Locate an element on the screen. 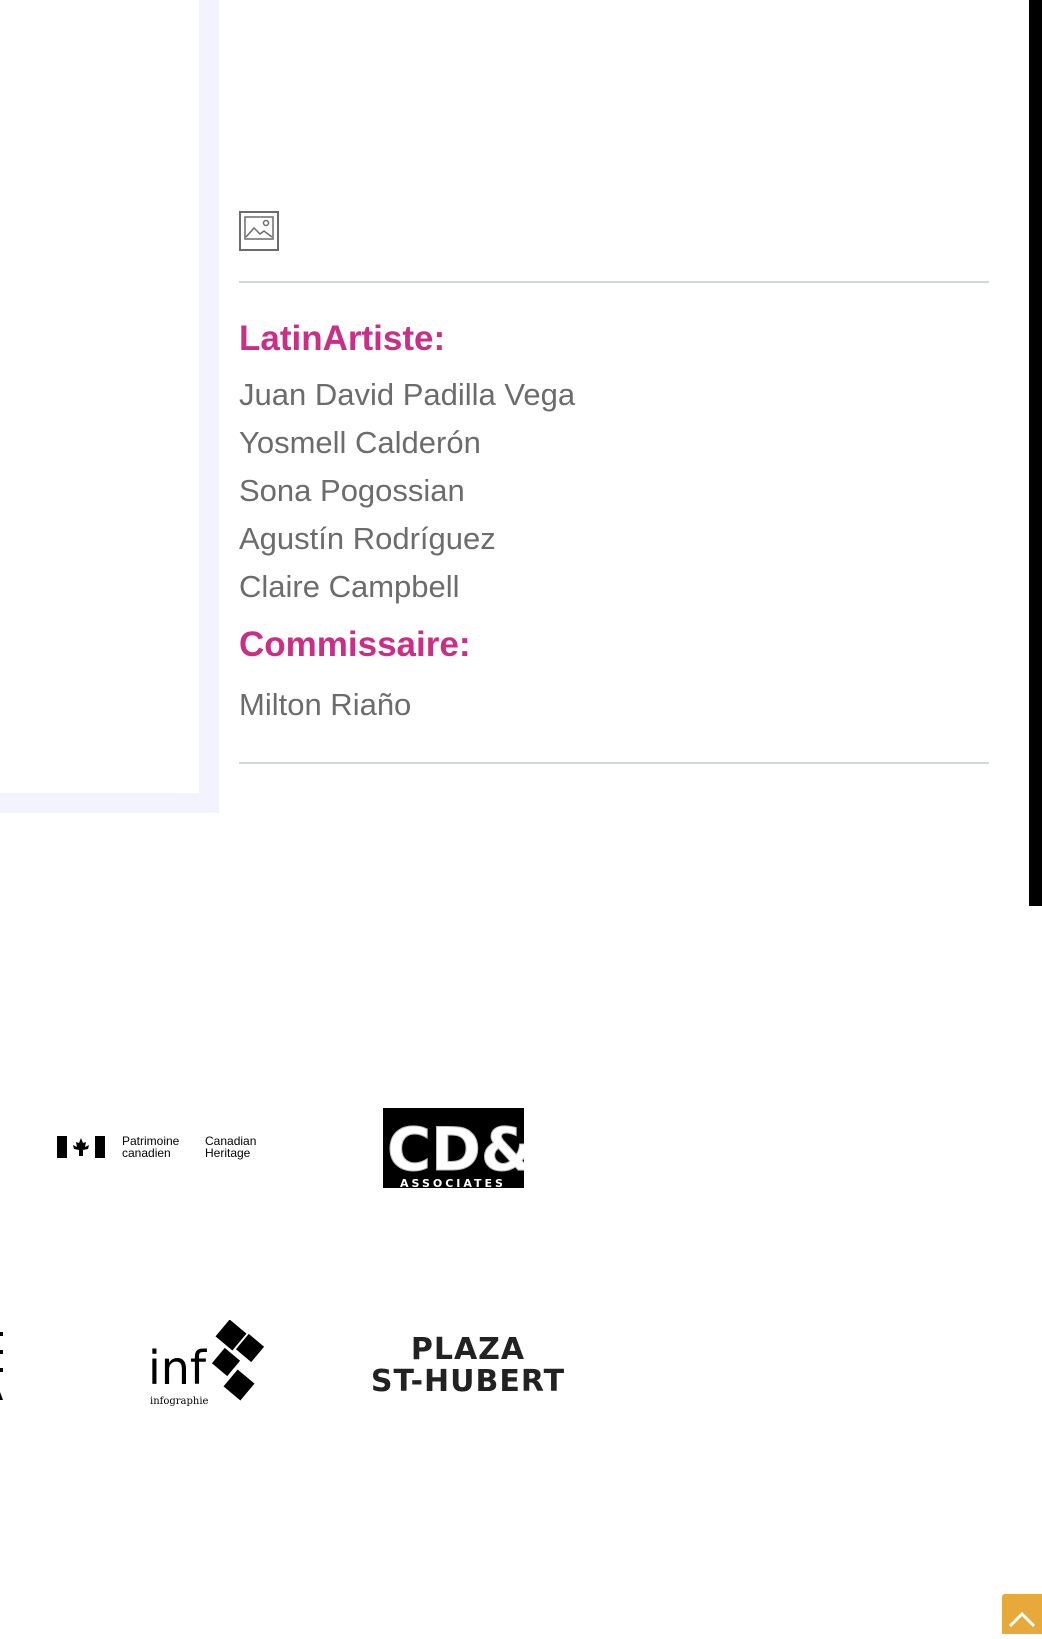 Image resolution: width=1042 pixels, height=1639 pixels. plaza-line-1: PLAZA is located at coordinates (468, 1349).